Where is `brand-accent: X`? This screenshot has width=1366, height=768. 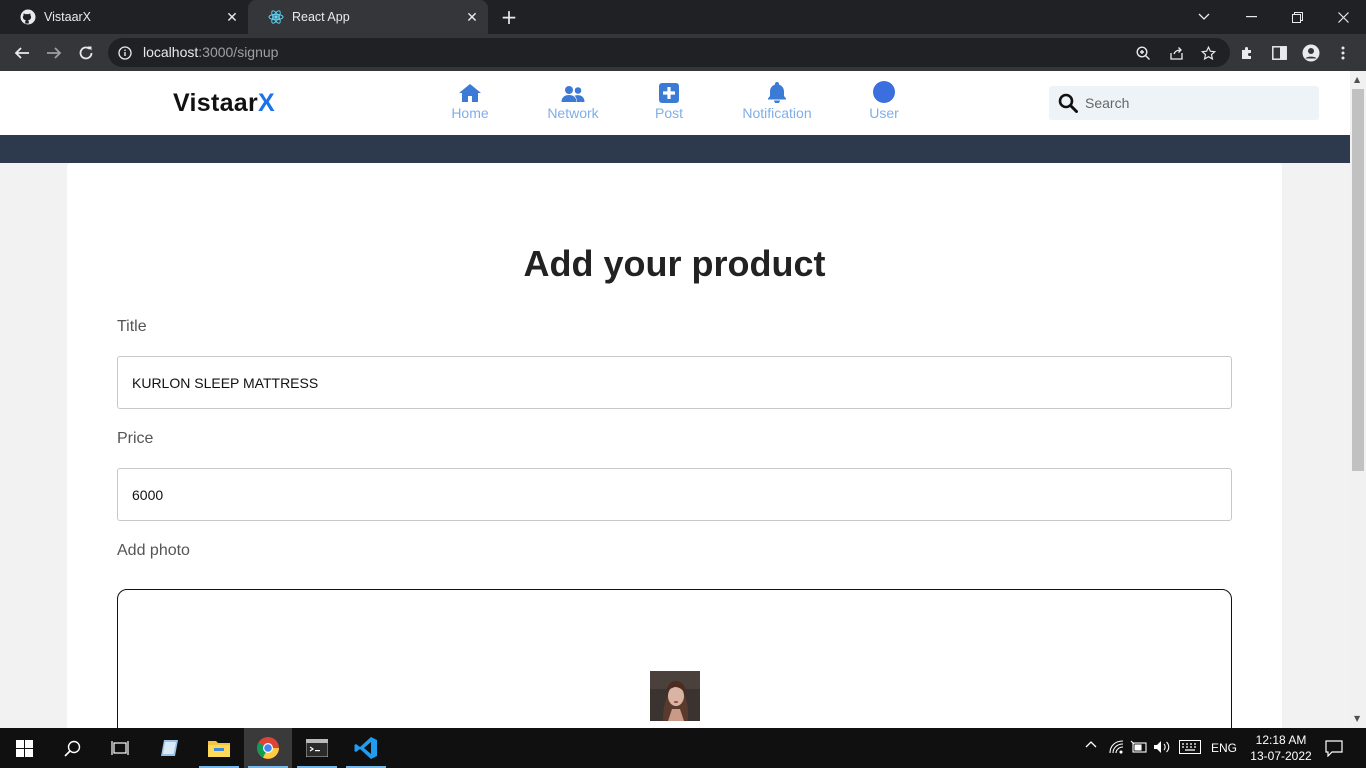 brand-accent: X is located at coordinates (267, 103).